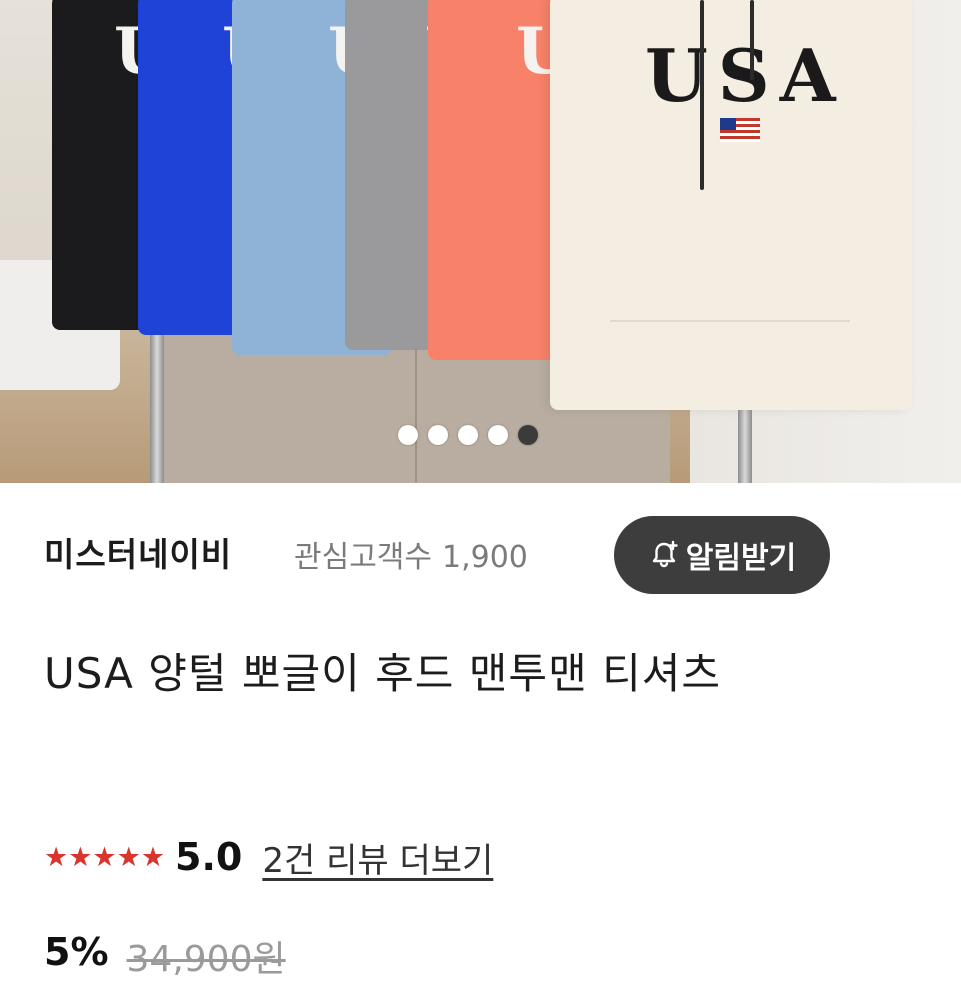 The image size is (961, 982). Describe the element at coordinates (741, 558) in the screenshot. I see `notify-button-label: 알림받기` at that location.